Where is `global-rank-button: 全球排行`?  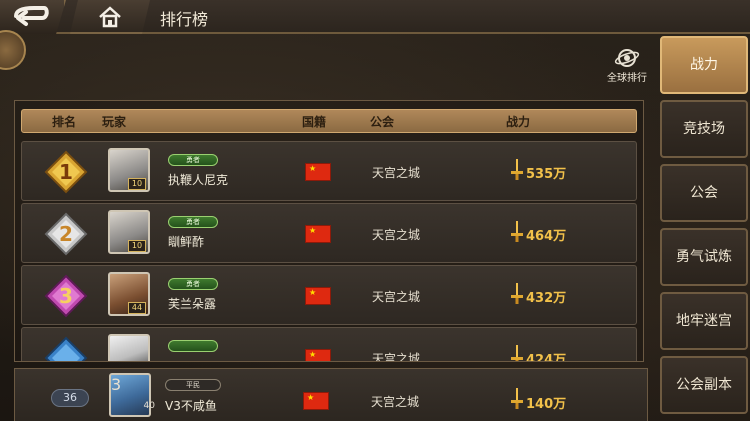 global-rank-button: 全球排行 is located at coordinates (627, 66).